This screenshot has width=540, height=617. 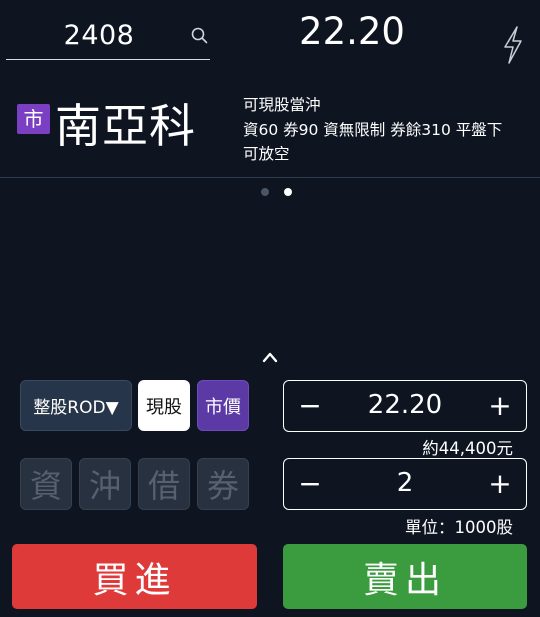 I want to click on quantity-stepper: − 2 +, so click(x=405, y=484).